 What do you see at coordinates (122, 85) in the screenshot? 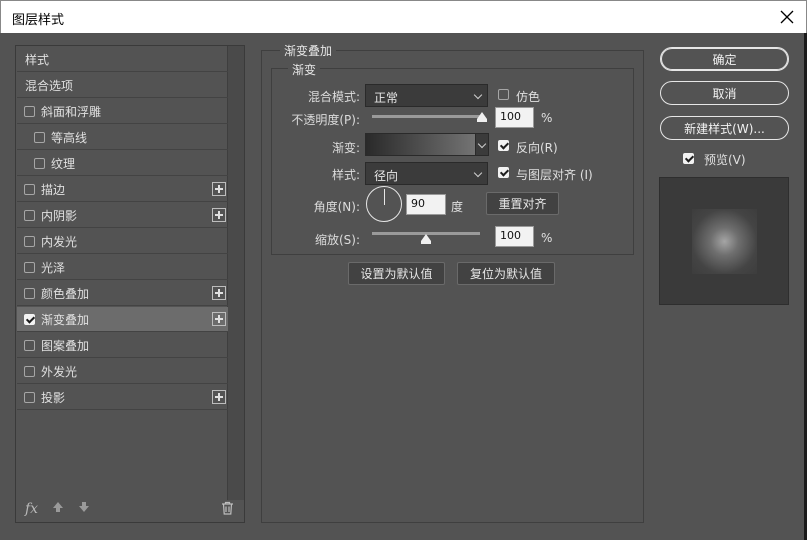
I see `sidebar-item: 混合选项` at bounding box center [122, 85].